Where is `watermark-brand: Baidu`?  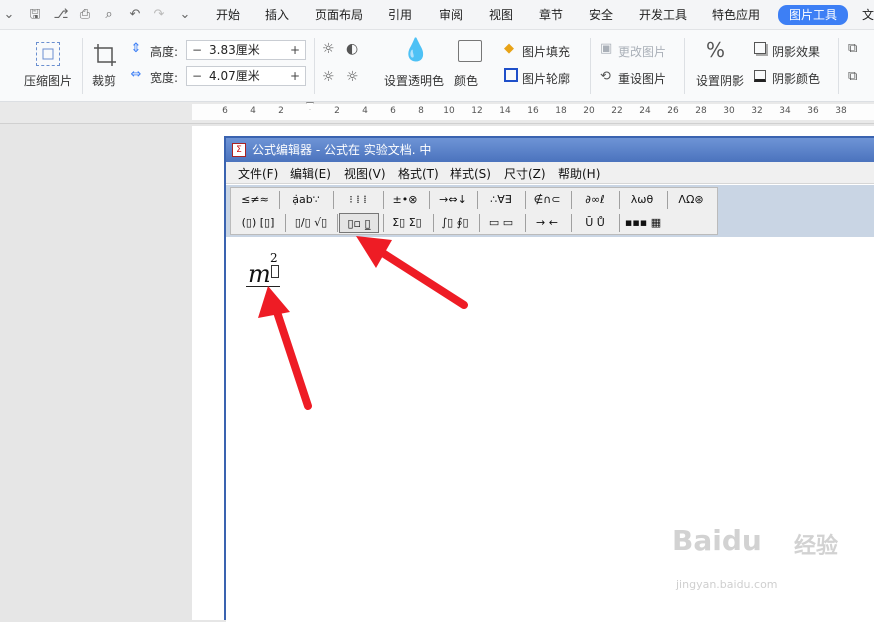
watermark-brand: Baidu is located at coordinates (717, 540).